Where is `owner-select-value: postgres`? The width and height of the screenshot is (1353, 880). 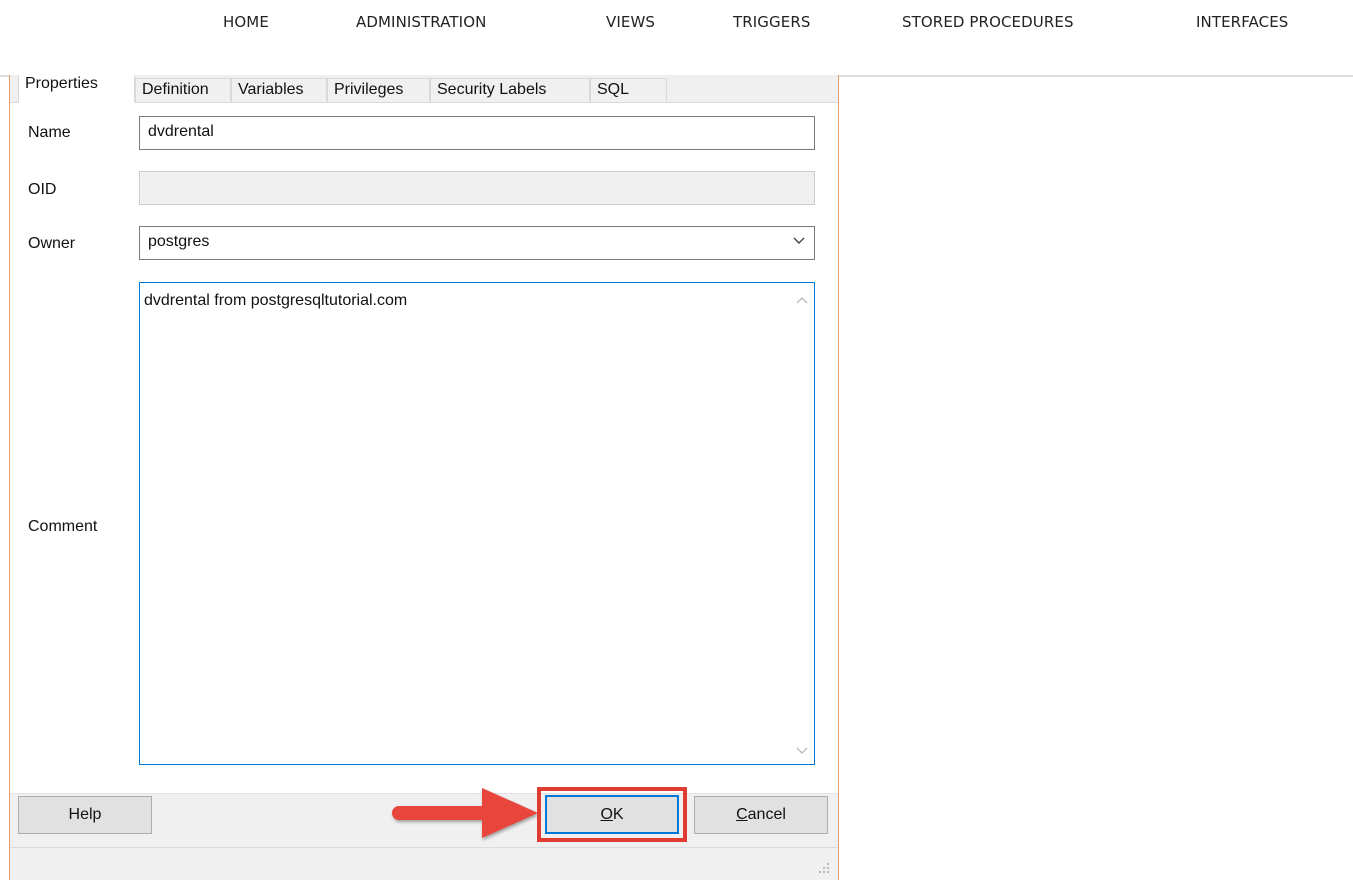 owner-select-value: postgres is located at coordinates (179, 241).